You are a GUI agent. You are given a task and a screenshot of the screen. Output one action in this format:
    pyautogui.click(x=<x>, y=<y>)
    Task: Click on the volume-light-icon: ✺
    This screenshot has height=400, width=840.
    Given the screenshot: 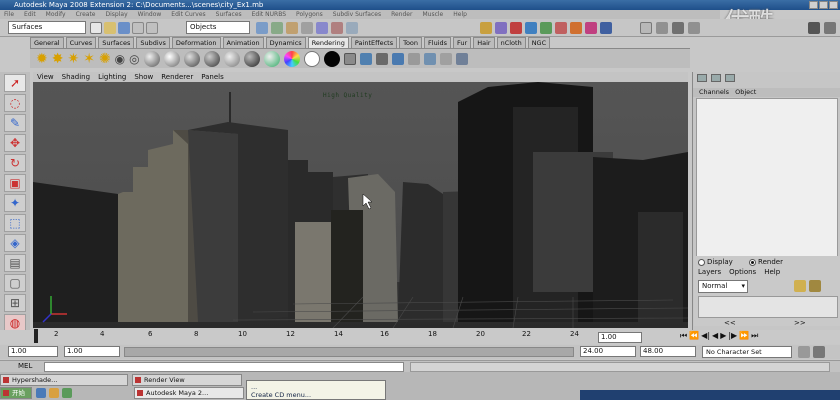 What is the action you would take?
    pyautogui.click(x=105, y=59)
    